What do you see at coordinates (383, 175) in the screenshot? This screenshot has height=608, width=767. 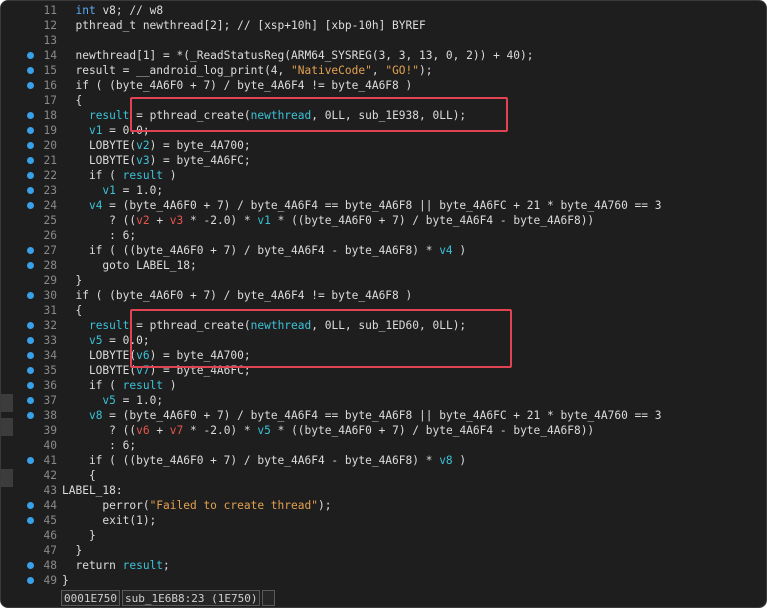 I see `code-line: 22 if ( result )` at bounding box center [383, 175].